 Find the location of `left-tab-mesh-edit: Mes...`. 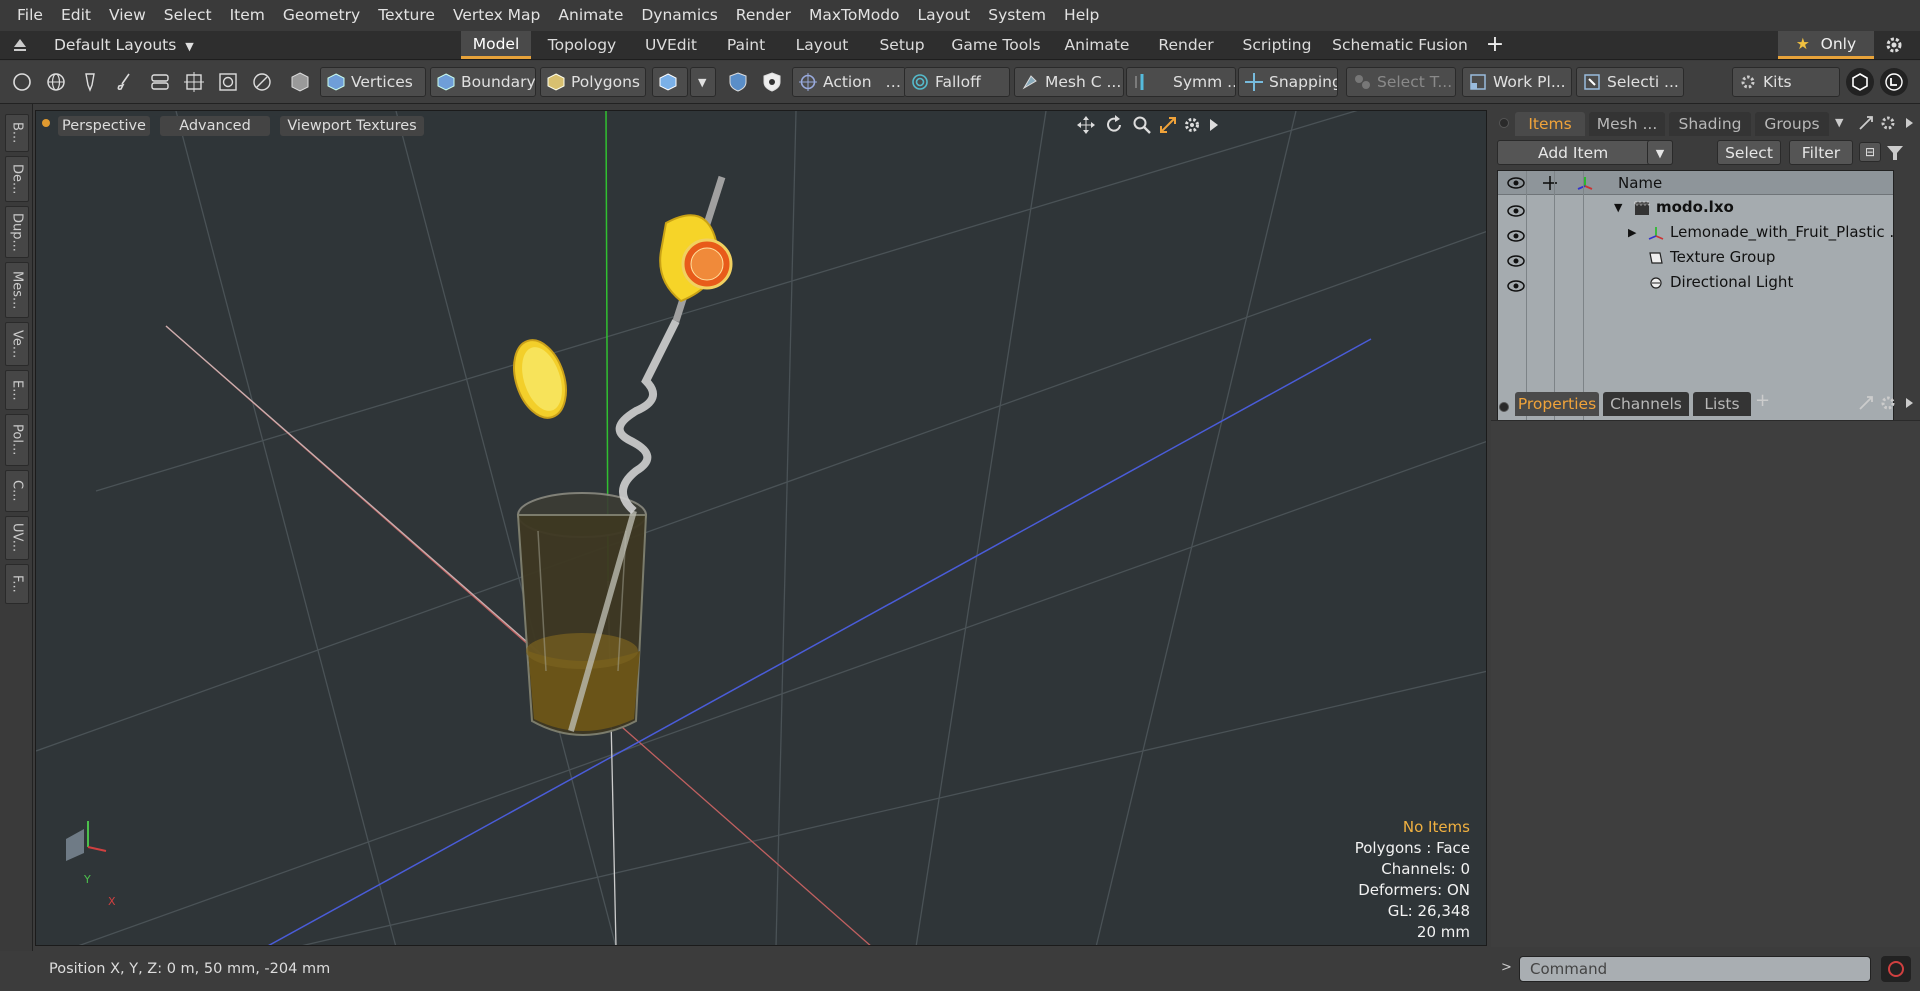

left-tab-mesh-edit: Mes... is located at coordinates (17, 290).